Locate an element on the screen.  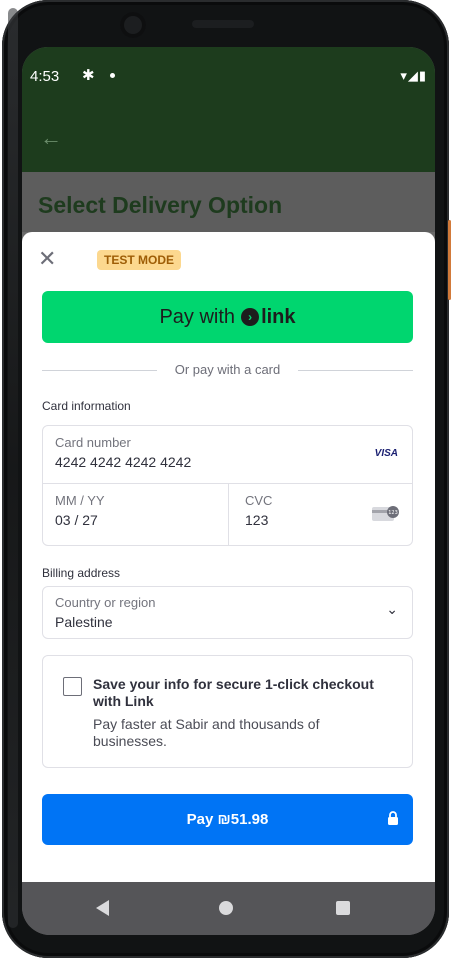
link-brand-text: link is located at coordinates (278, 316).